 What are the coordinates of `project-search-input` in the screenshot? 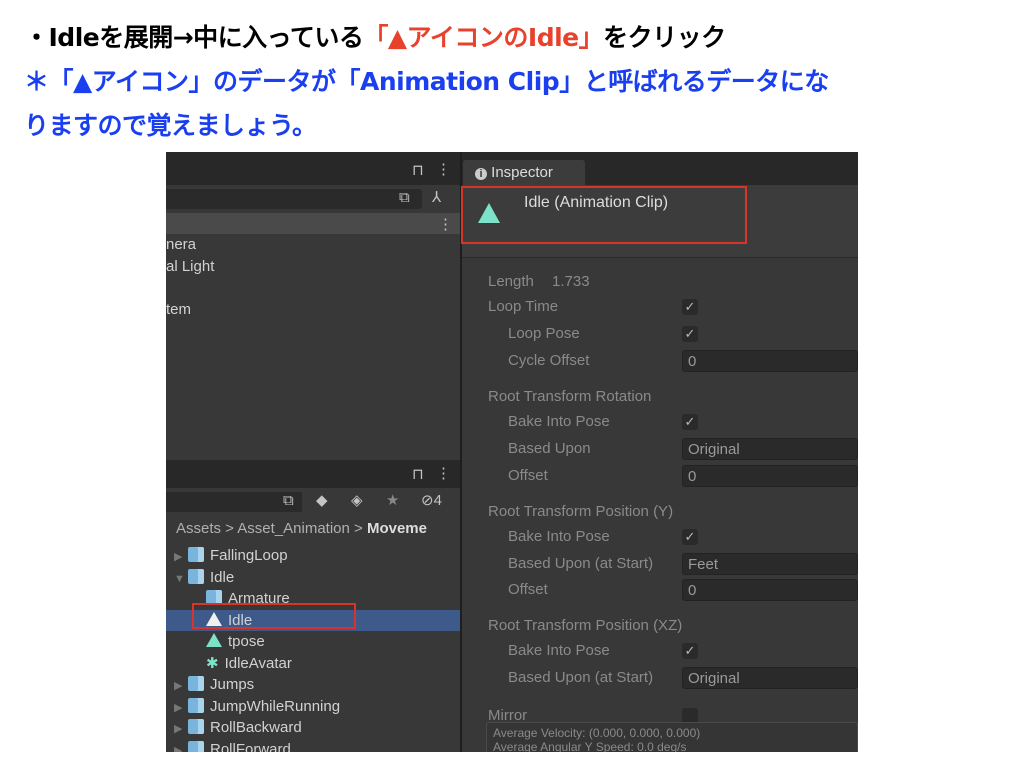 It's located at (234, 502).